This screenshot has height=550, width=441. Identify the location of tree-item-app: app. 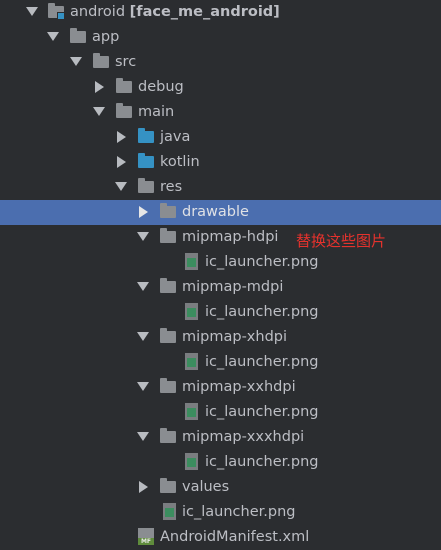
(220, 37).